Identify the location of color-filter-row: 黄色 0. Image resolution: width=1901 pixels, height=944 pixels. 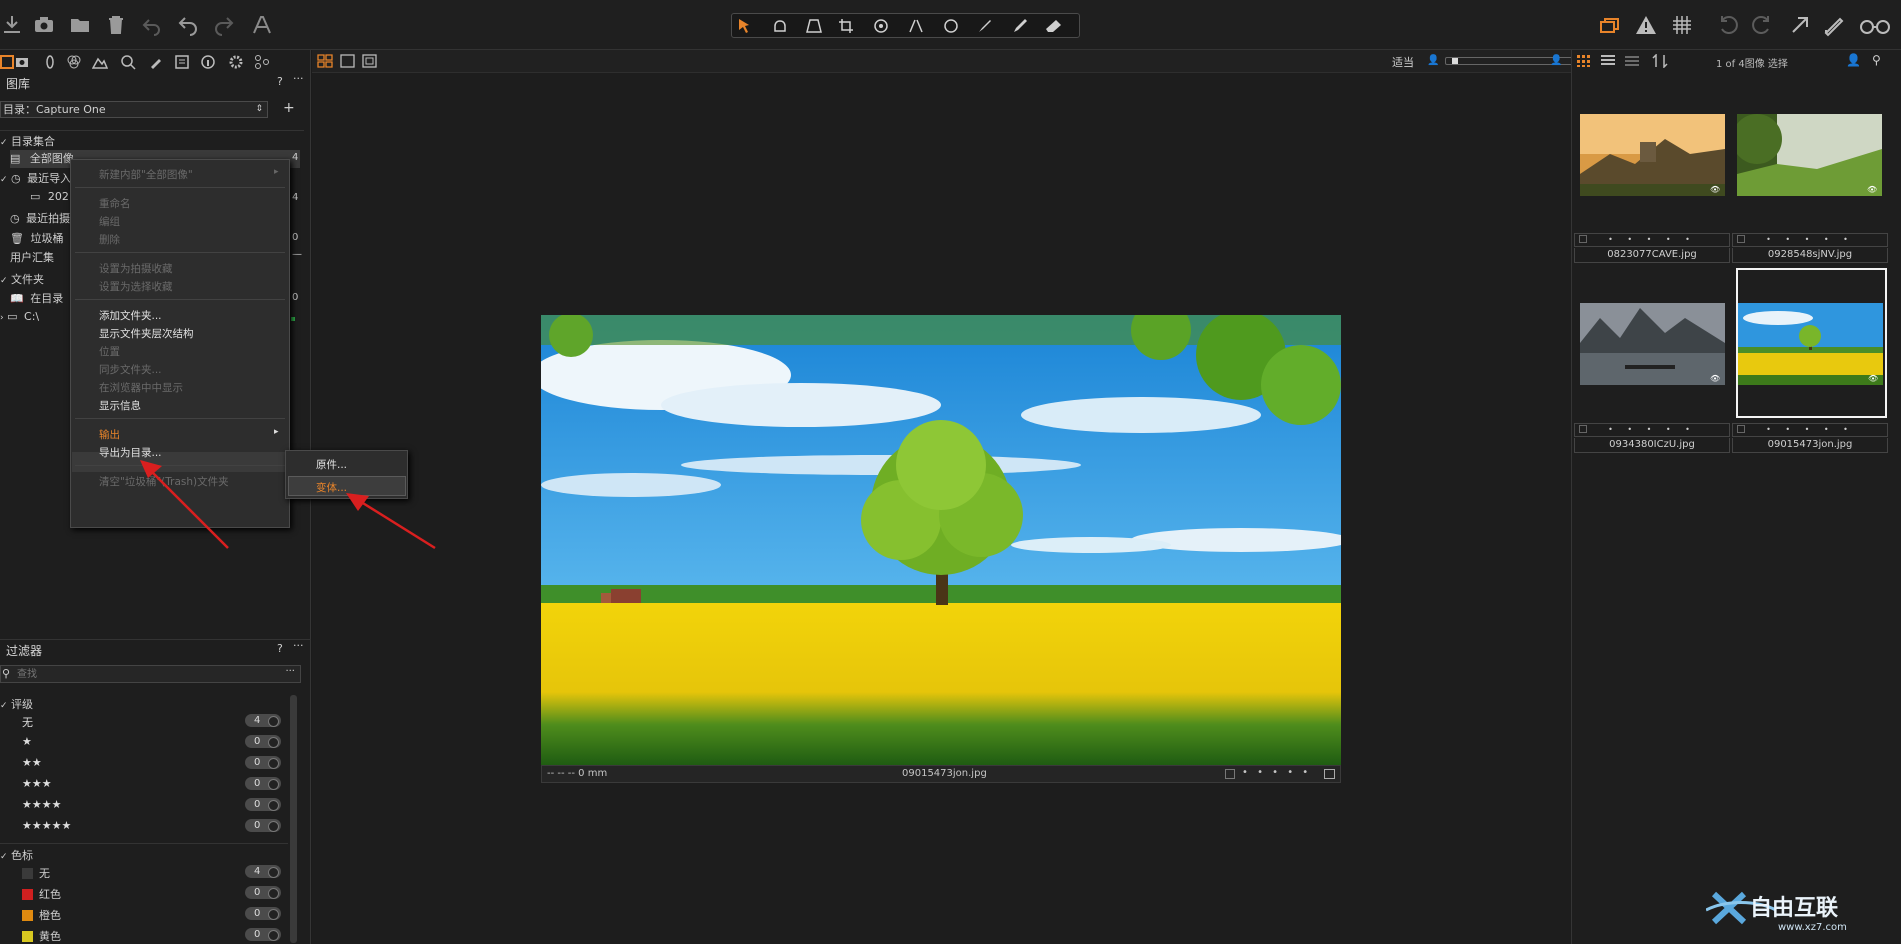
(154, 936).